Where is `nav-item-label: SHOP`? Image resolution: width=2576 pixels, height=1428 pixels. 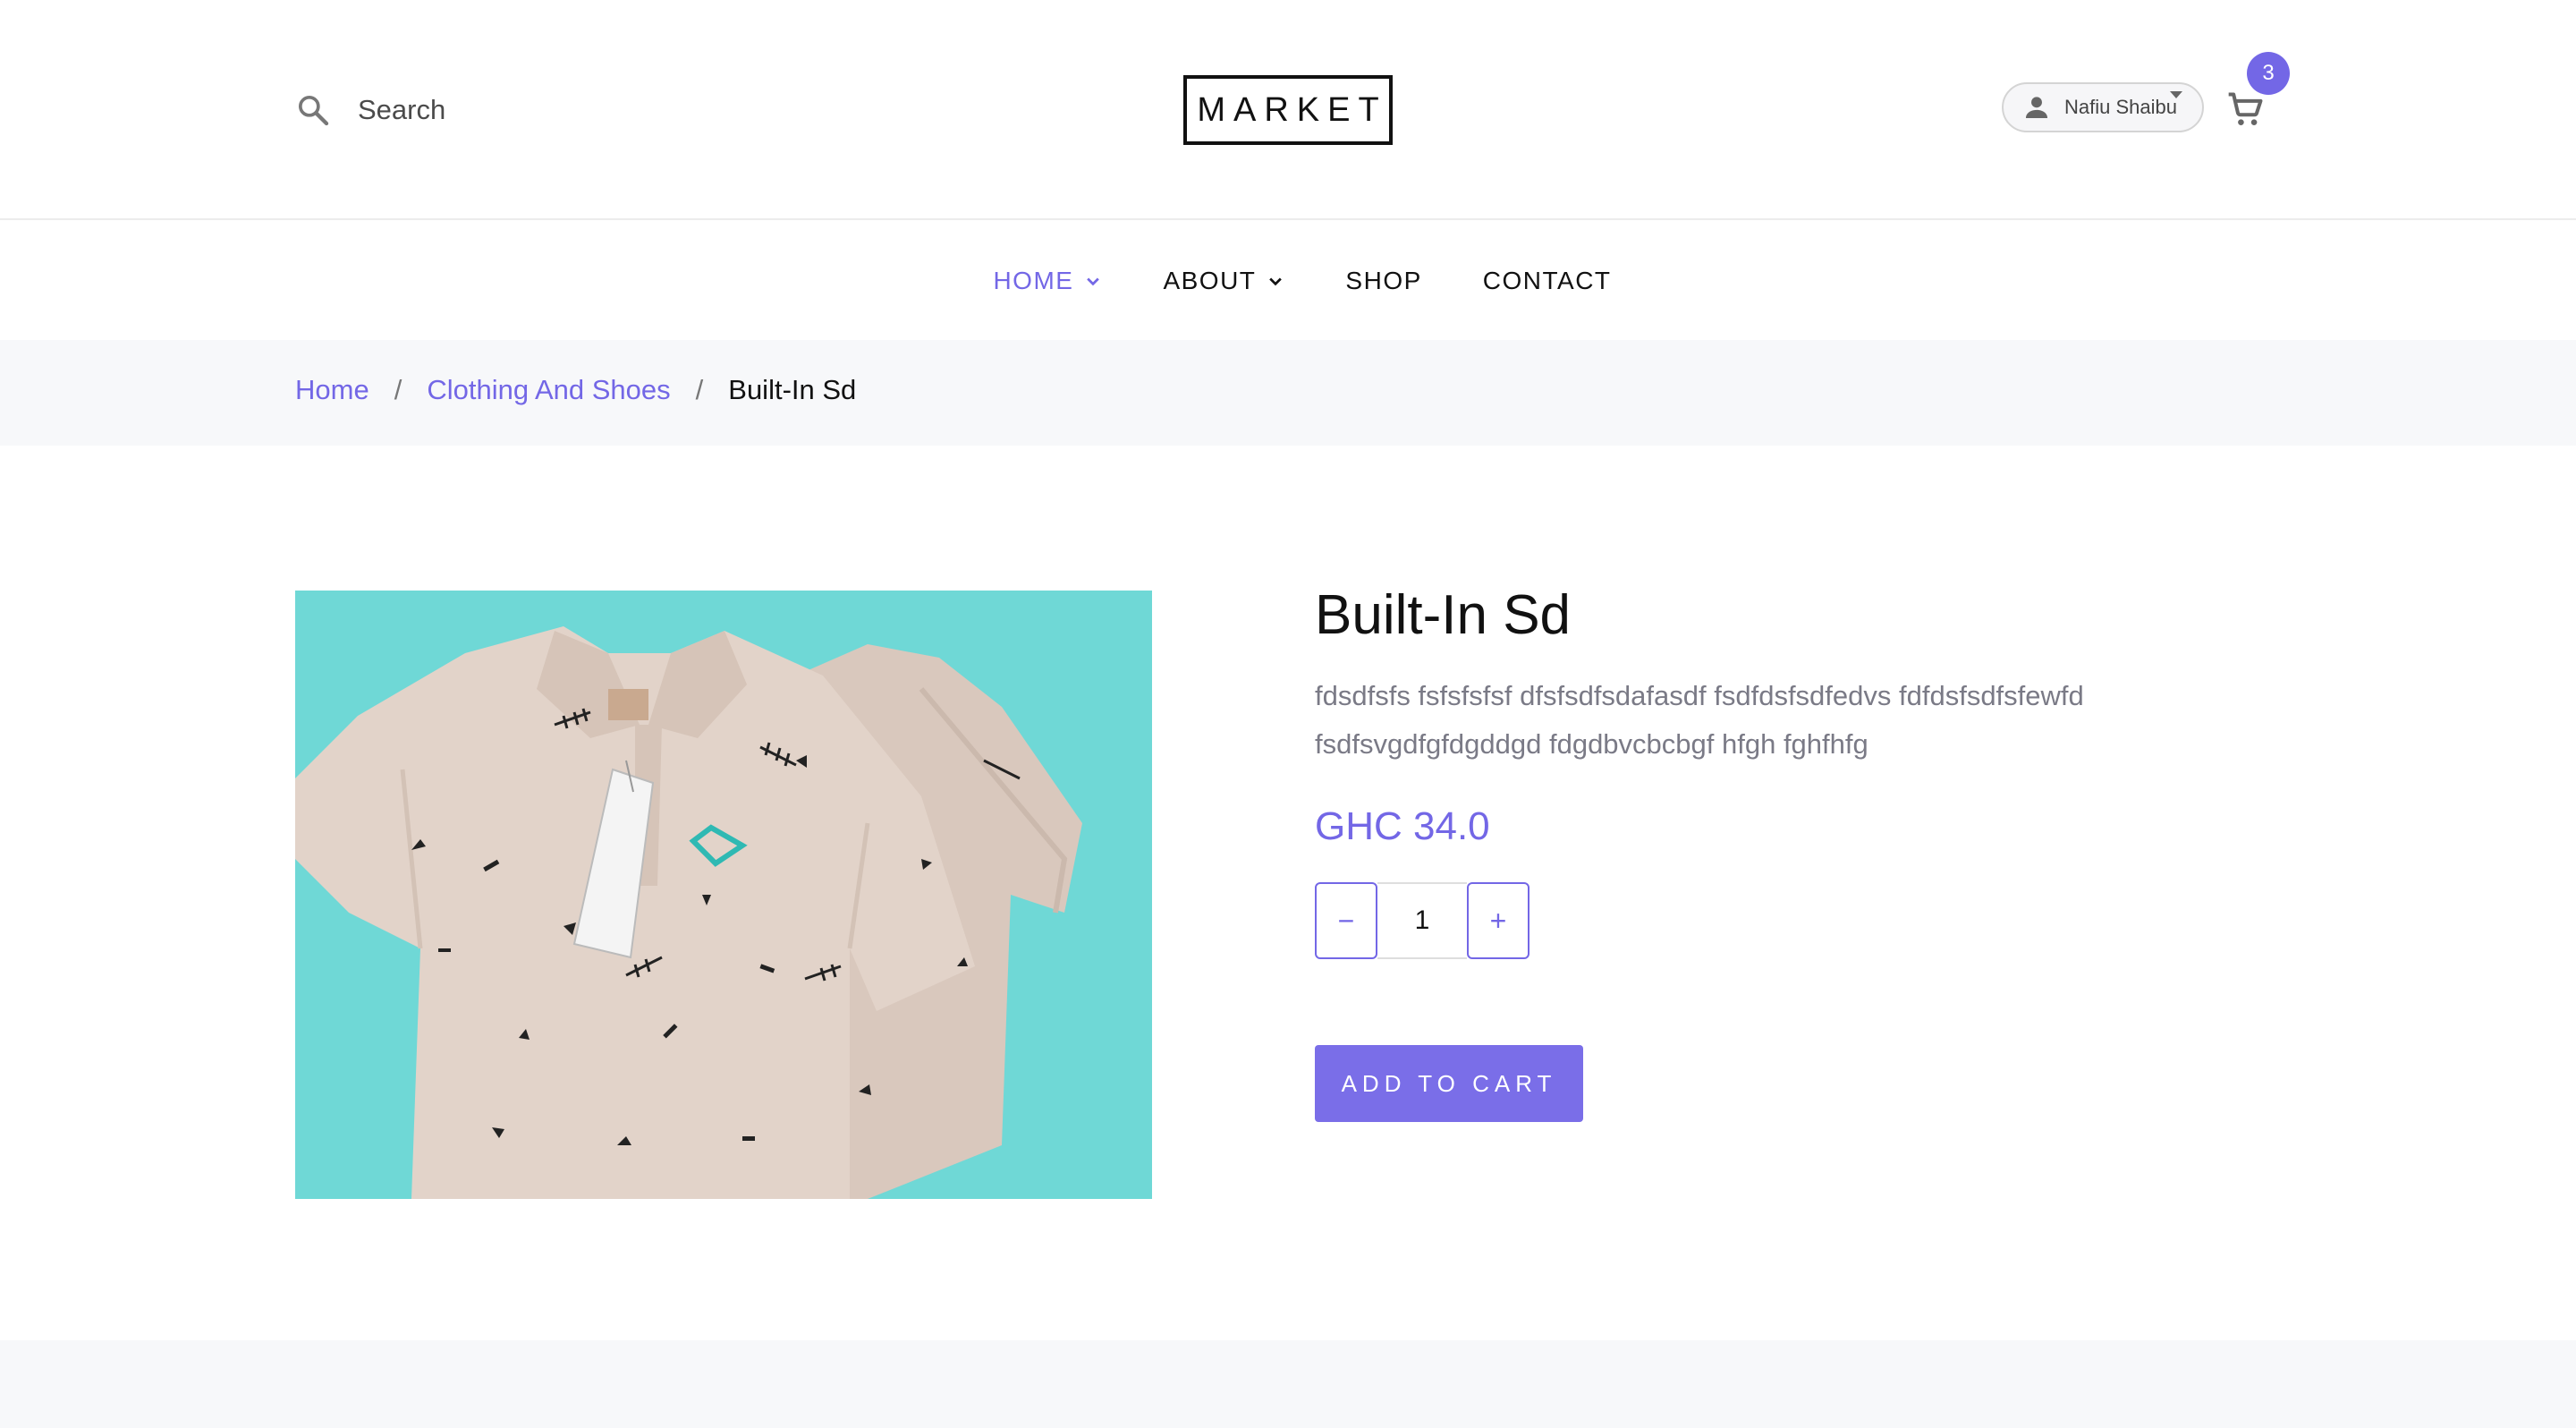 nav-item-label: SHOP is located at coordinates (1383, 280).